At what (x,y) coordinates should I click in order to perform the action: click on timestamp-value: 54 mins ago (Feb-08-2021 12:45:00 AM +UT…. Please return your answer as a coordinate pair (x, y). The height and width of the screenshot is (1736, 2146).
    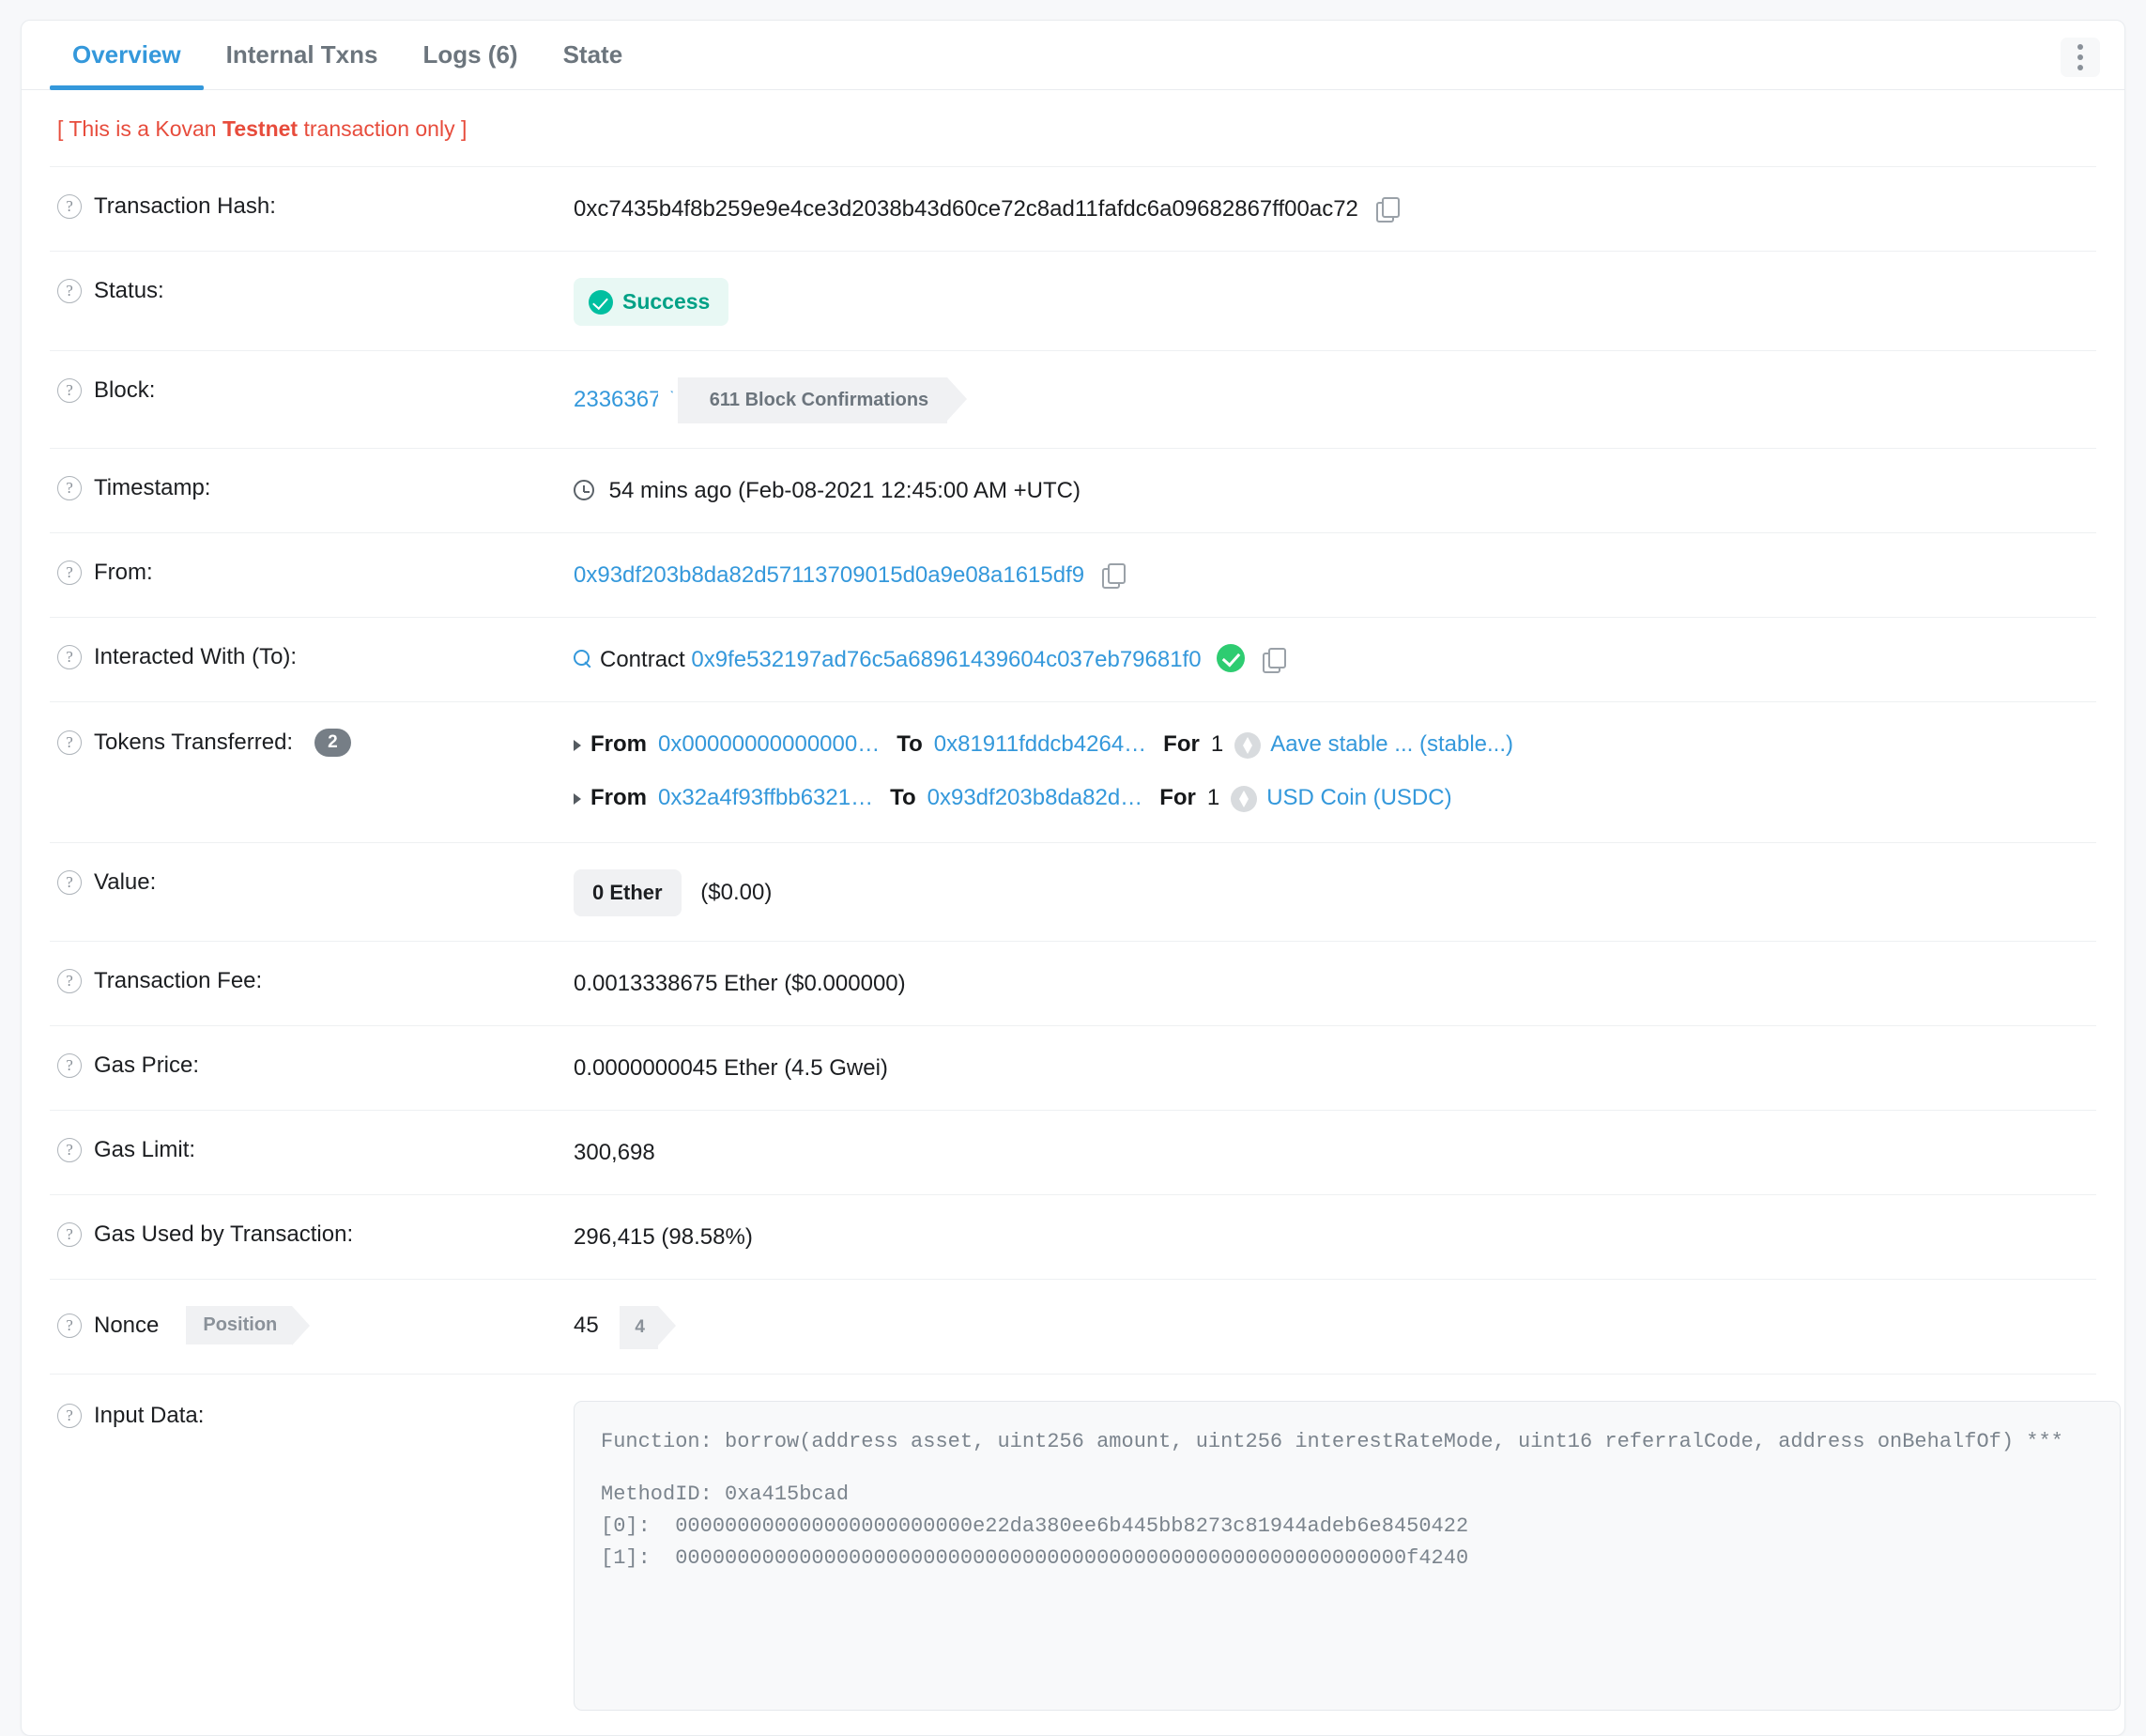
    Looking at the image, I should click on (844, 491).